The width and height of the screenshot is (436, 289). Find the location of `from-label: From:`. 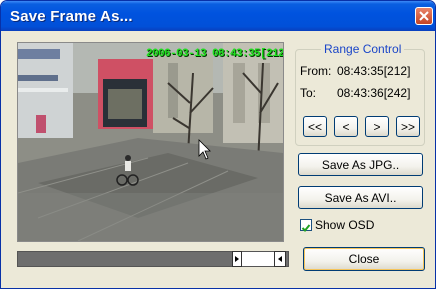

from-label: From: is located at coordinates (316, 71).